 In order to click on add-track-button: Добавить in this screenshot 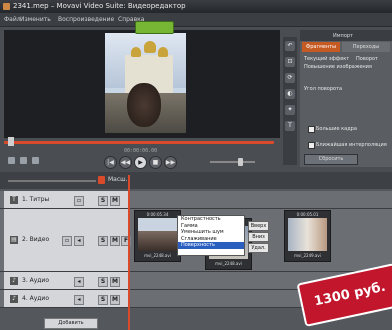, I will do `click(71, 323)`.